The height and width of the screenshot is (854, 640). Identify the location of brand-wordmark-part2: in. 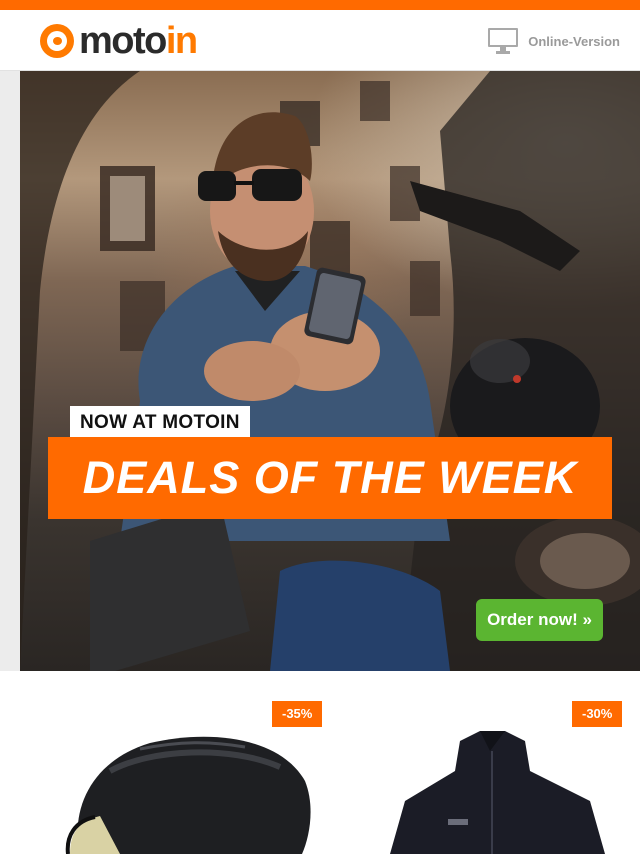
(181, 41).